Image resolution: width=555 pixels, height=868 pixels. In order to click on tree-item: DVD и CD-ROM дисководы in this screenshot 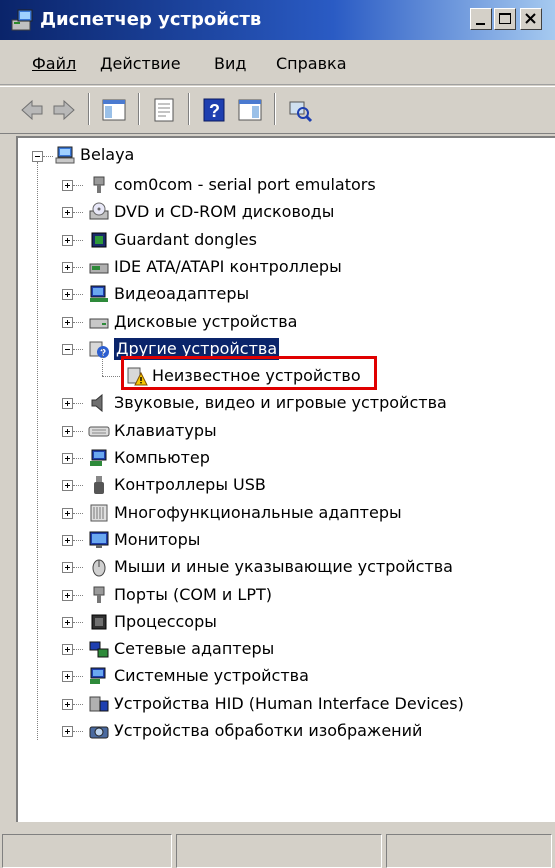, I will do `click(283, 212)`.